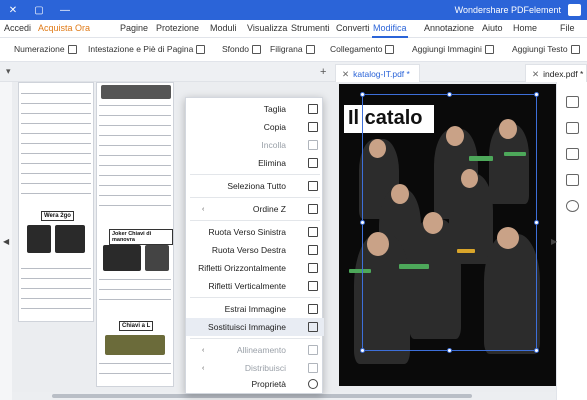 The height and width of the screenshot is (400, 587). What do you see at coordinates (572, 180) in the screenshot?
I see `attachment-icon` at bounding box center [572, 180].